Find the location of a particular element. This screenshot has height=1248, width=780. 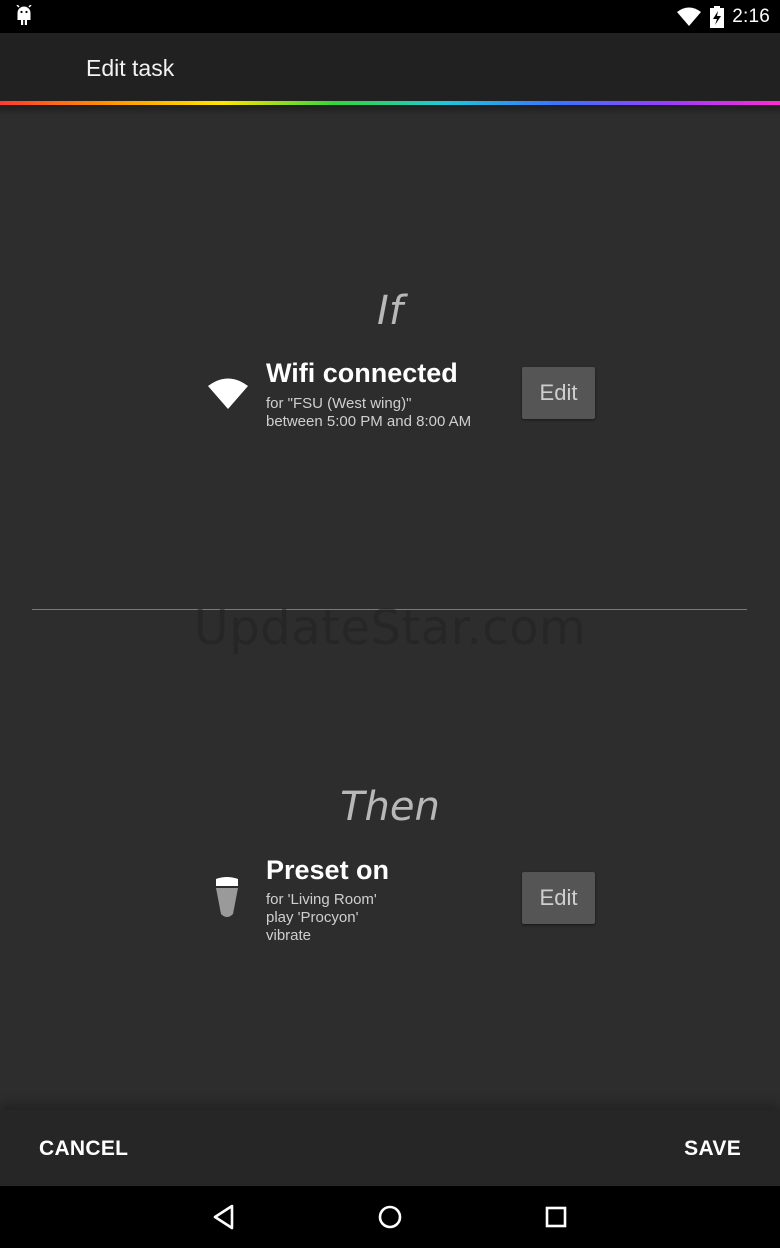

watermark: UpdateStar.com is located at coordinates (390, 628).